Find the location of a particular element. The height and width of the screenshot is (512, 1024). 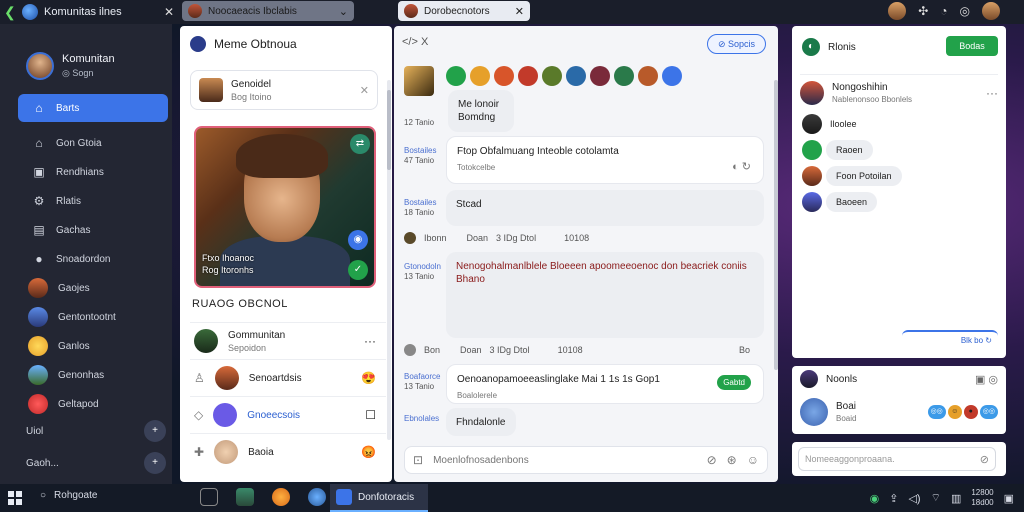

browser-icon is located at coordinates (317, 497).